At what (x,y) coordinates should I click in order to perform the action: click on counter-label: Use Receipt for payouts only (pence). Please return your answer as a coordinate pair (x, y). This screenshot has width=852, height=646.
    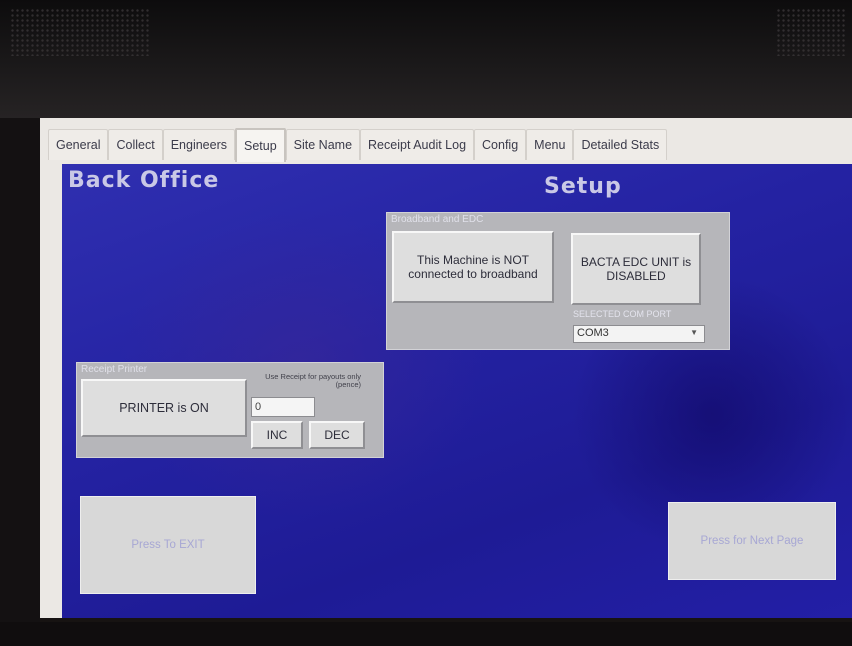
    Looking at the image, I should click on (313, 380).